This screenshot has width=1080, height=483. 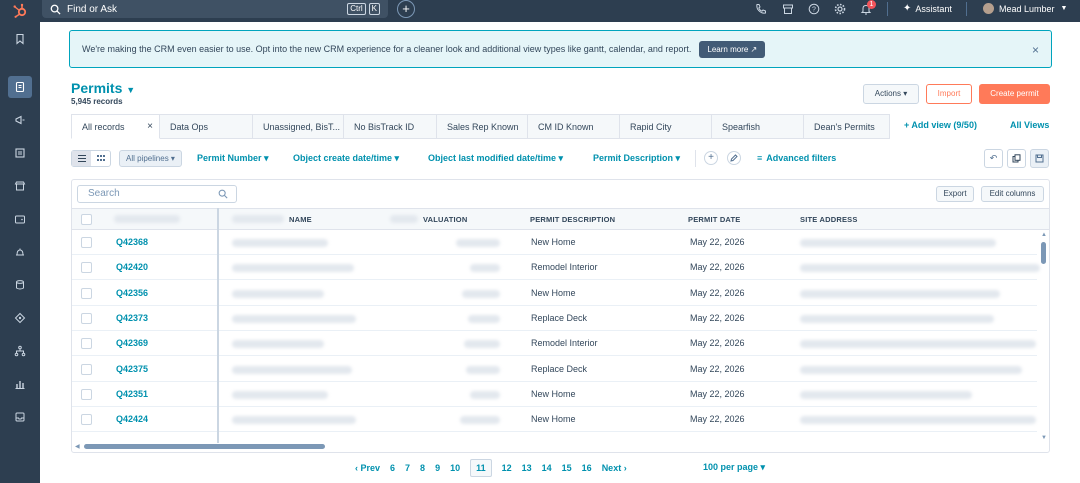 What do you see at coordinates (206, 126) in the screenshot?
I see `tab-data-ops: Data Ops` at bounding box center [206, 126].